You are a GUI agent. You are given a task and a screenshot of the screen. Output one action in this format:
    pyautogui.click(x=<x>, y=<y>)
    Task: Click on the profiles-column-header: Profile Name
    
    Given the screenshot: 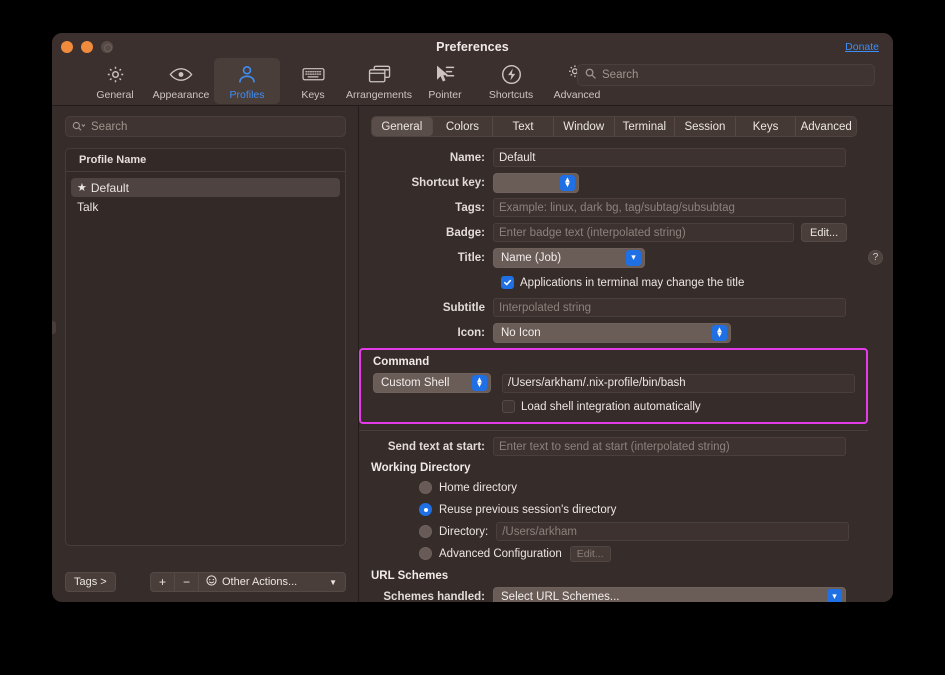 What is the action you would take?
    pyautogui.click(x=205, y=160)
    